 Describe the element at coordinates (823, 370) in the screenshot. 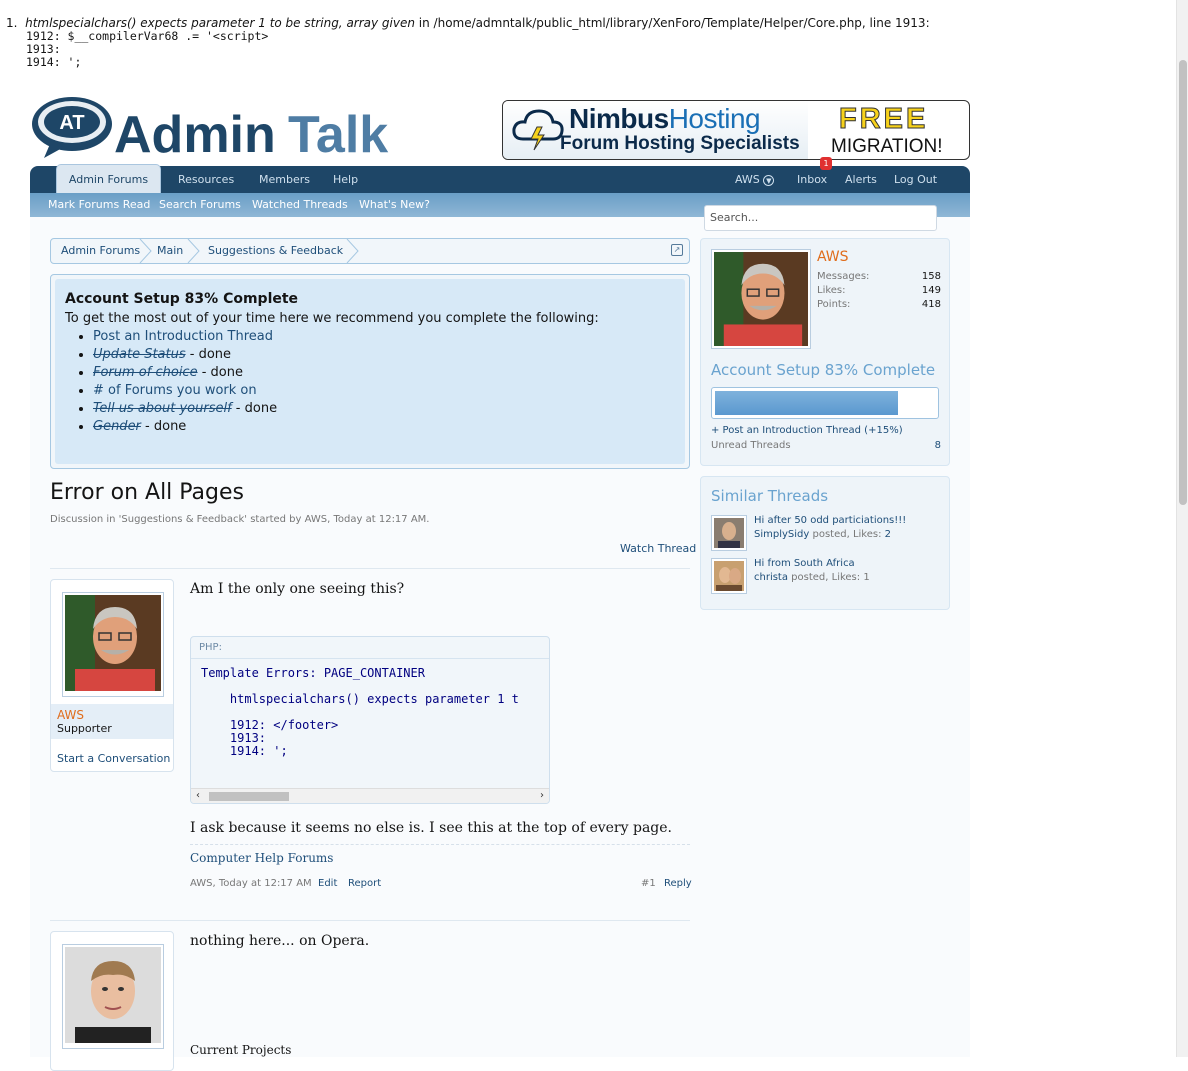

I see `sidebar-setup-title: Account Setup 83% Complete` at that location.